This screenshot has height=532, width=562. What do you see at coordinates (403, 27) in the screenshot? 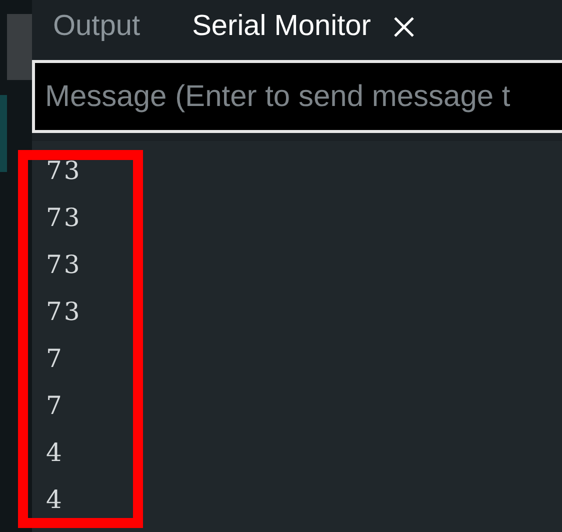
I see `close-icon` at bounding box center [403, 27].